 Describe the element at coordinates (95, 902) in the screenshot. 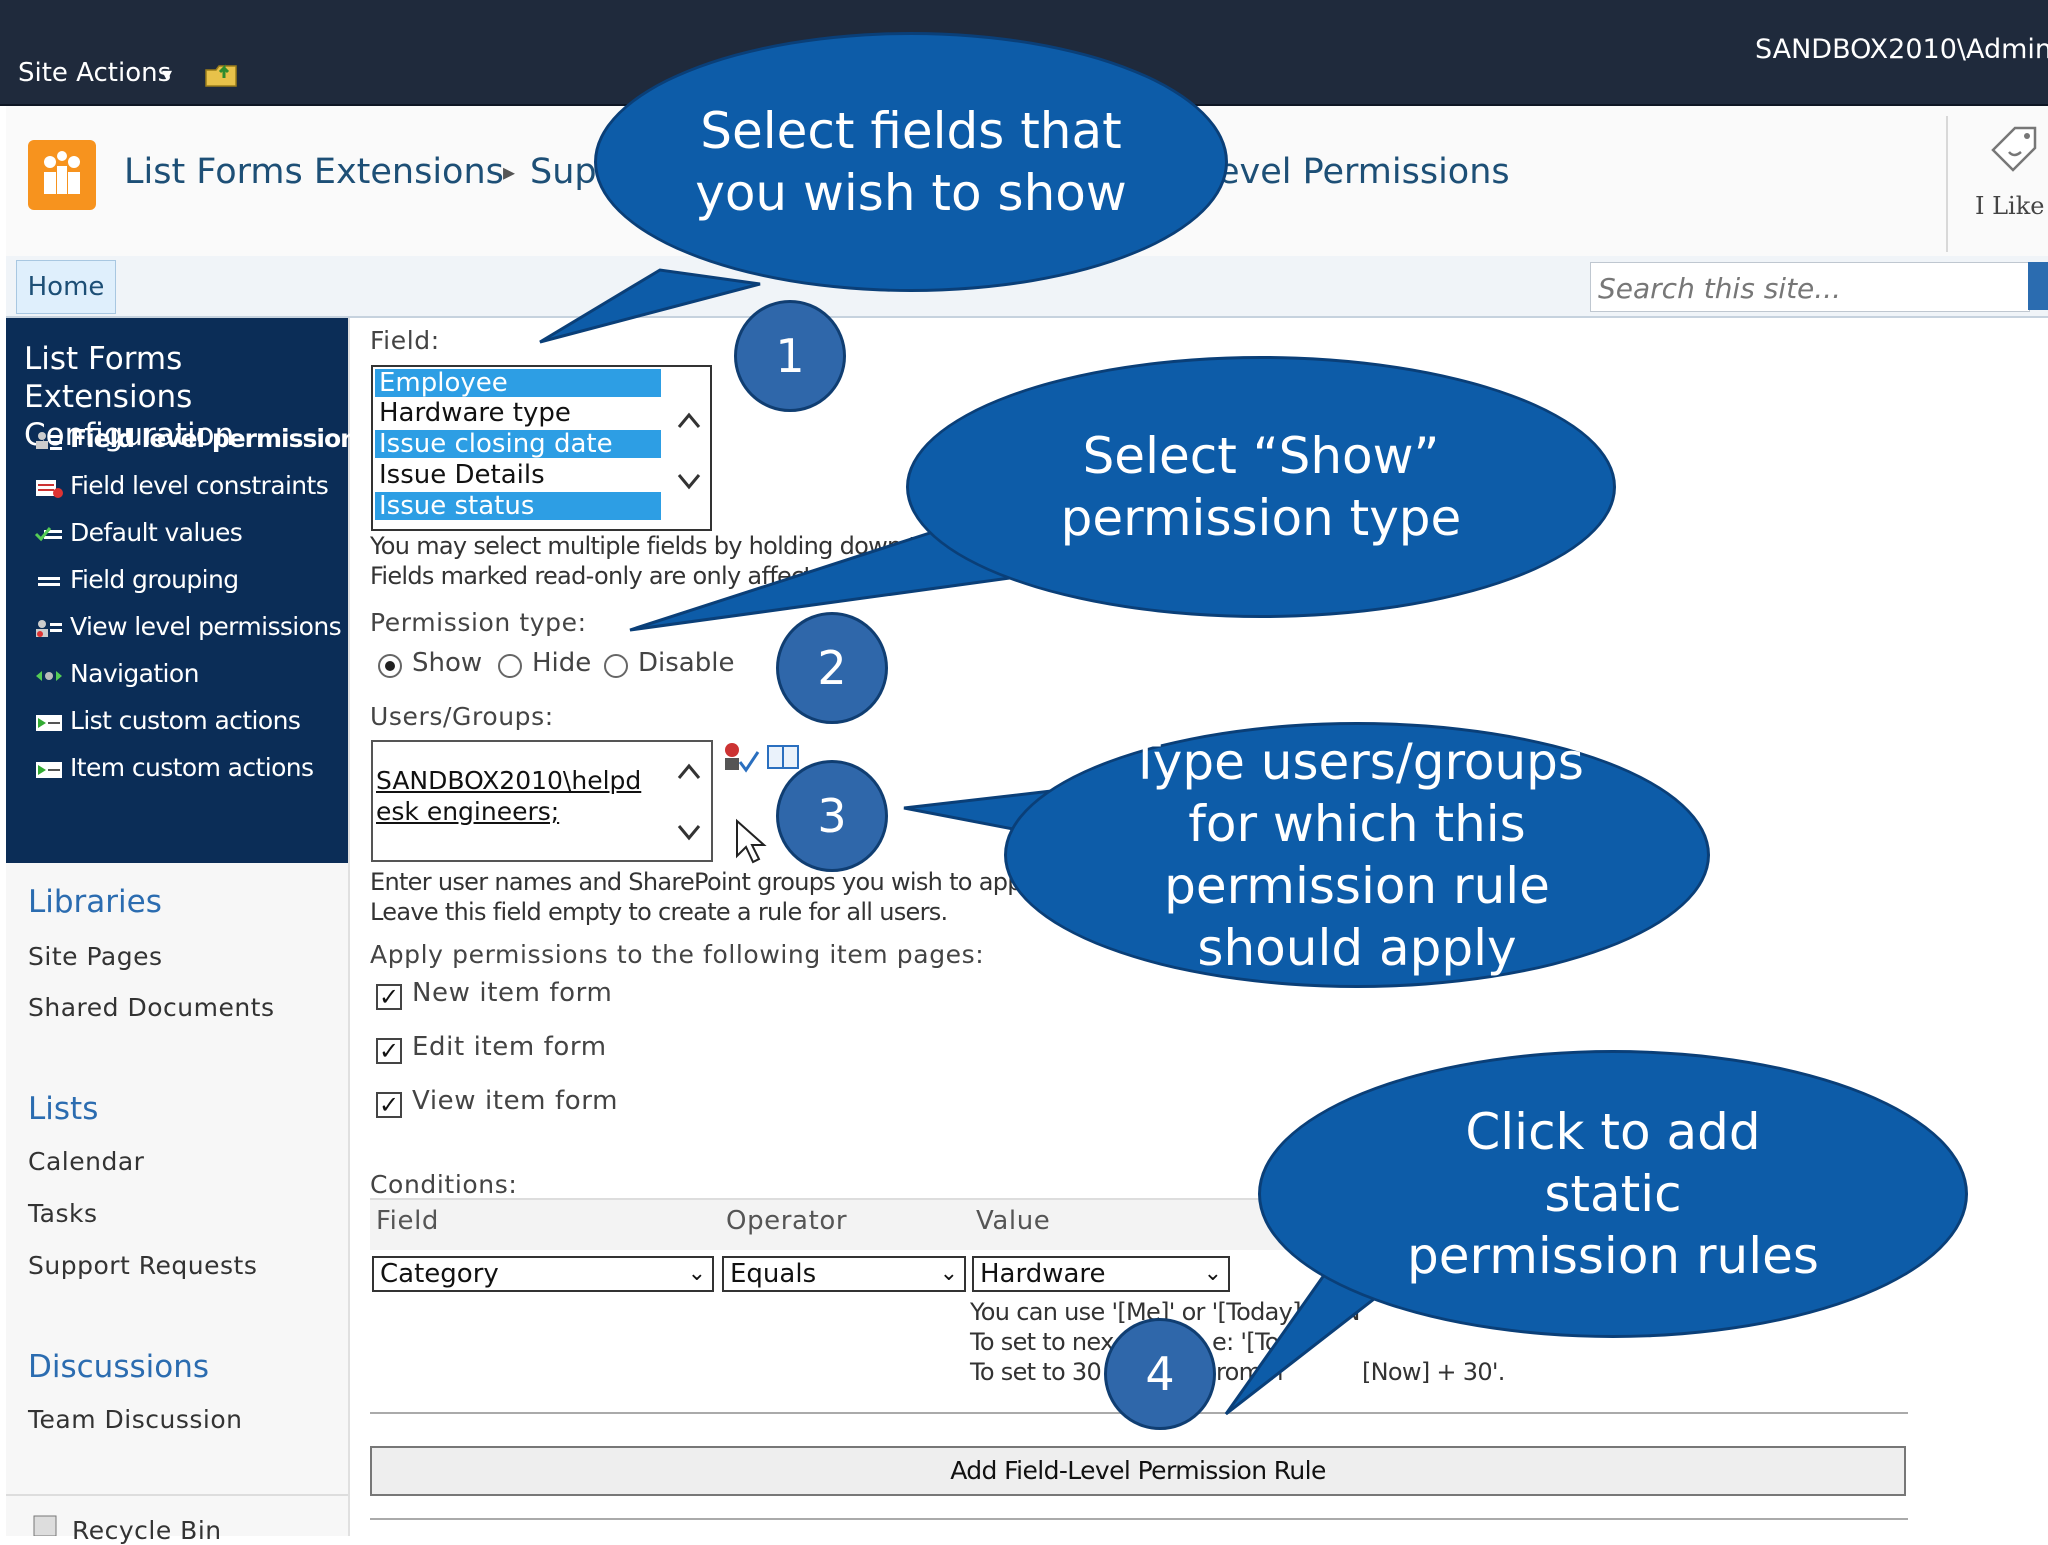

I see `quicklaunch-libraries-heading: Libraries` at that location.